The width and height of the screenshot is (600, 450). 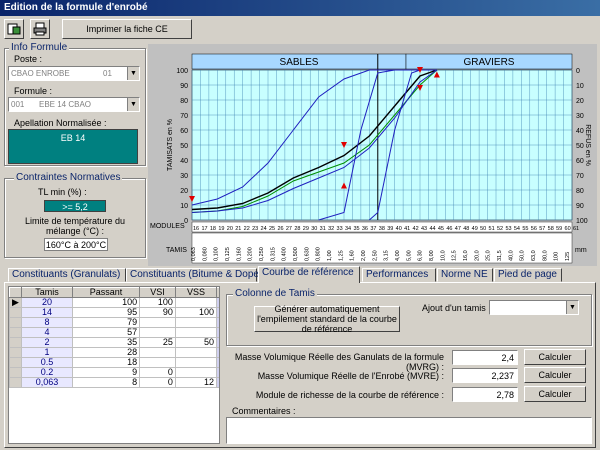 What do you see at coordinates (47, 312) in the screenshot?
I see `table-cell: 14` at bounding box center [47, 312].